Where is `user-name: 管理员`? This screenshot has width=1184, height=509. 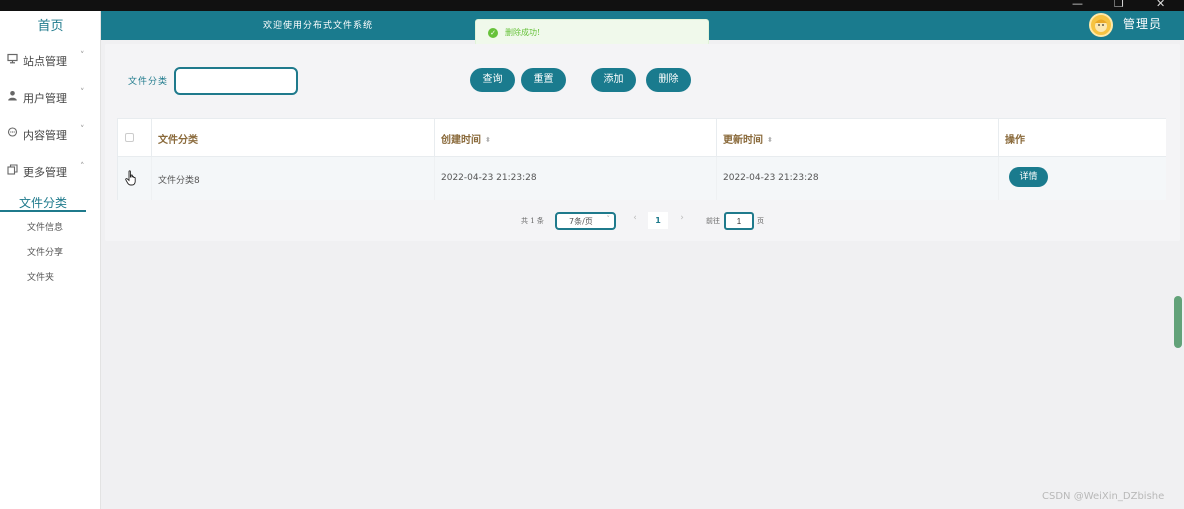 user-name: 管理员 is located at coordinates (1142, 23).